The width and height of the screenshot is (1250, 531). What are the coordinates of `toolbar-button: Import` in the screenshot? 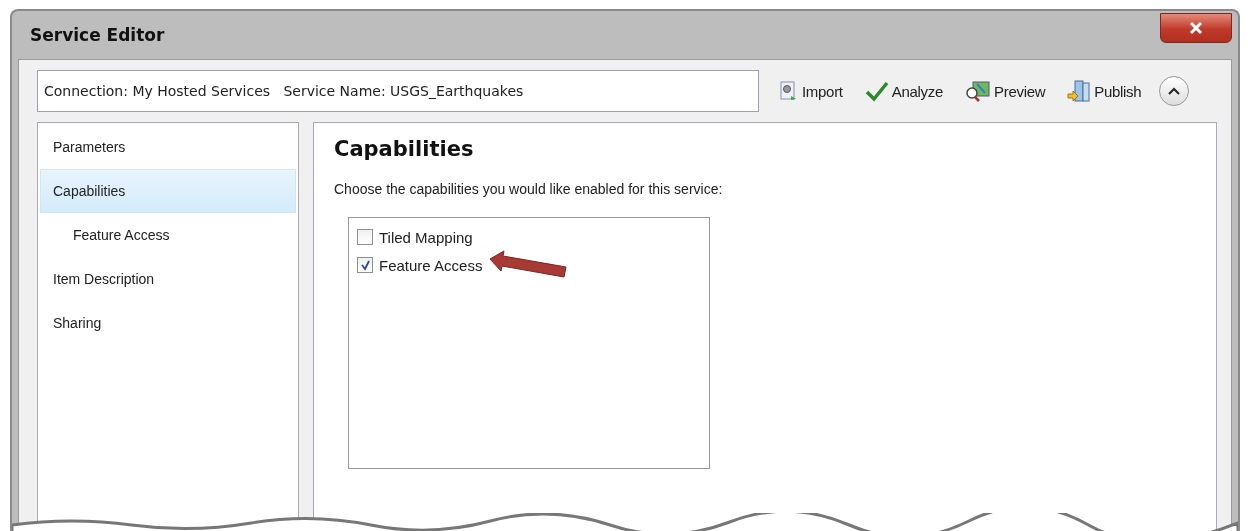 It's located at (810, 91).